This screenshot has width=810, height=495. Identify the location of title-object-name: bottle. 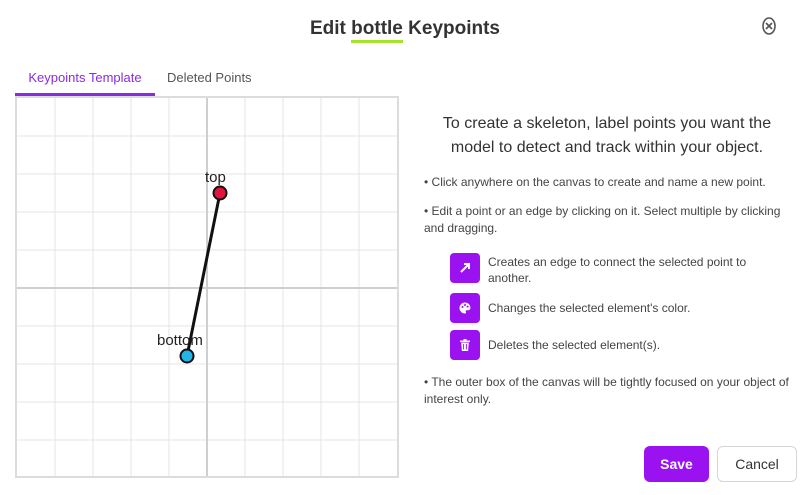
(377, 30).